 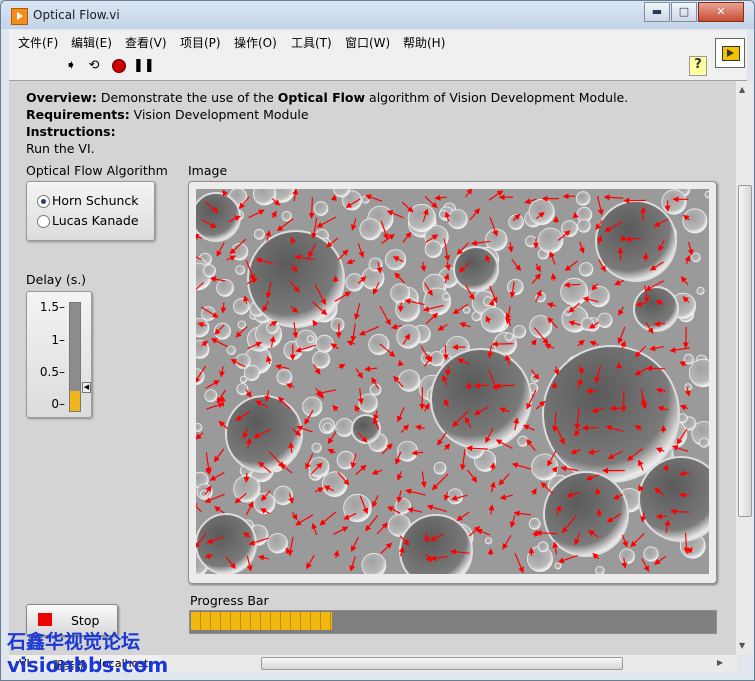 I want to click on delay-label: Delay (s.), so click(x=56, y=279).